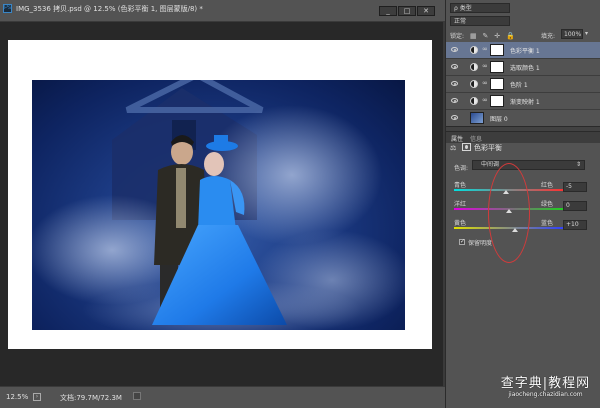 This screenshot has height=408, width=600. What do you see at coordinates (547, 204) in the screenshot?
I see `green-label: 绿色` at bounding box center [547, 204].